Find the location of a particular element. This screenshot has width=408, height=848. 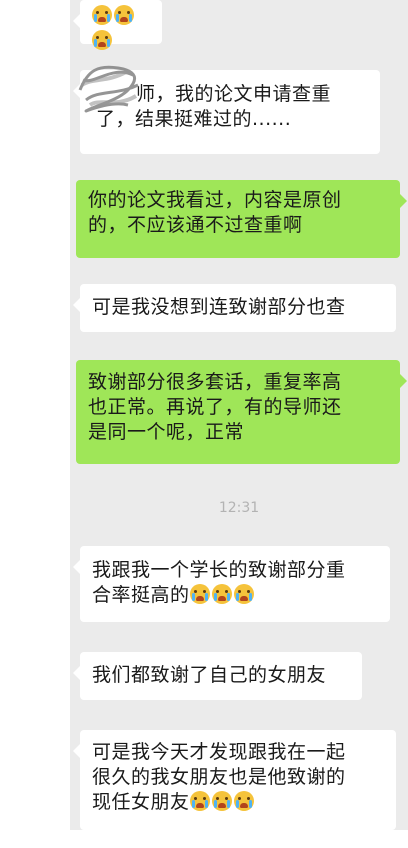

message-bubble-incoming: 可是我今天才发现跟我在一起 很久的我女朋友也是他致谢的 现任女朋友 is located at coordinates (234, 780).